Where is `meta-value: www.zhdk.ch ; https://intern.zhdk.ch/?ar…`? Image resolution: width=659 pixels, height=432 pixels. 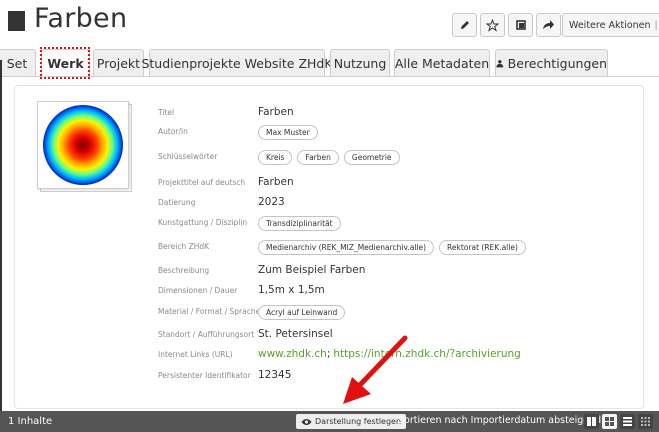
meta-value: www.zhdk.ch ; https://intern.zhdk.ch/?ar… is located at coordinates (389, 354).